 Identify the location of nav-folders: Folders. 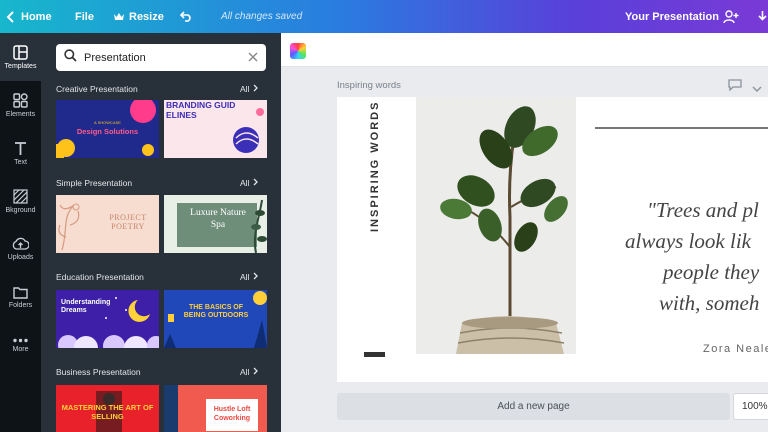
(20, 297).